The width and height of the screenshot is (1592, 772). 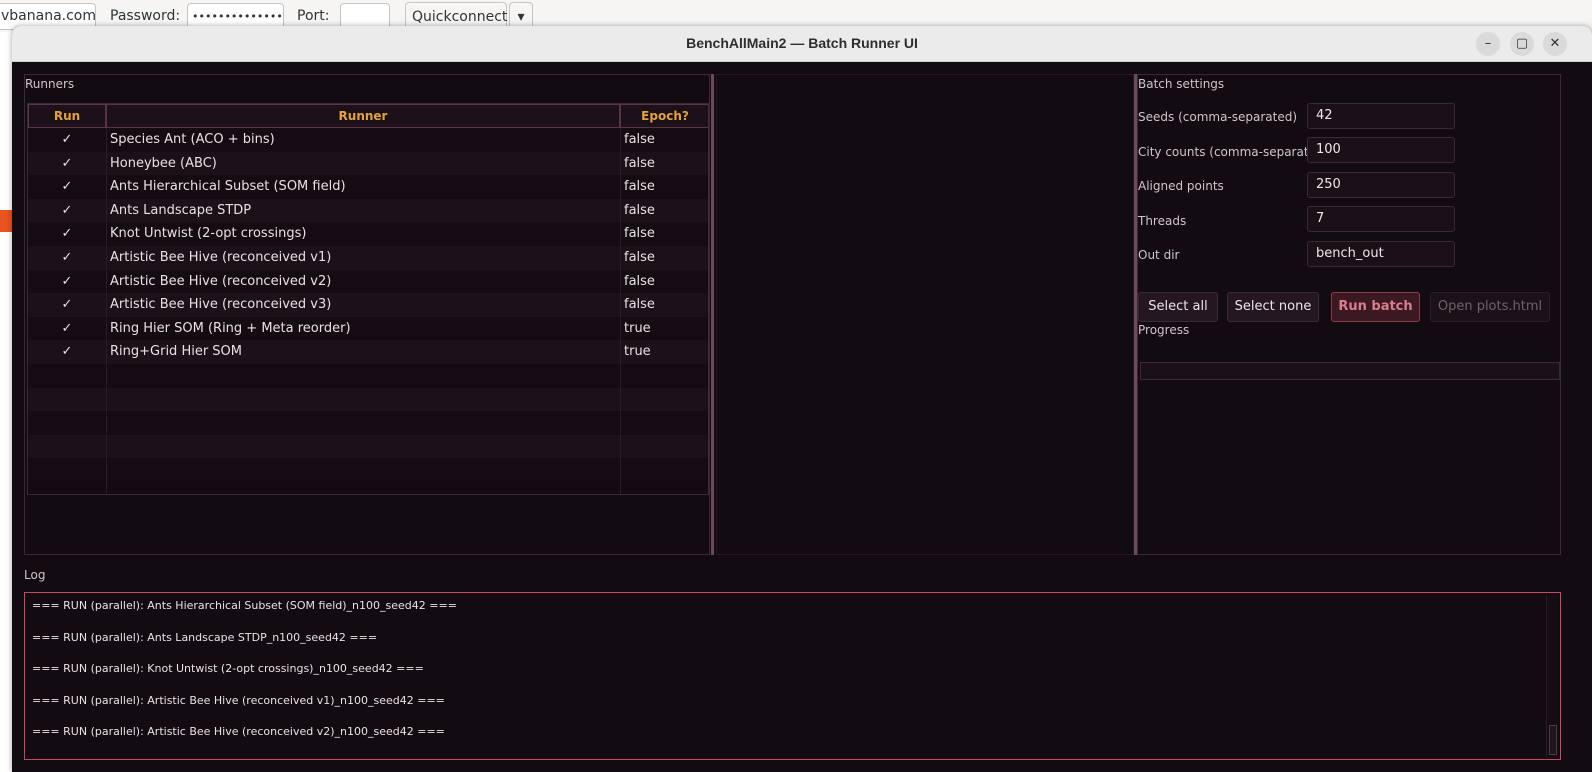 I want to click on progress-label: Progress, so click(x=1164, y=330).